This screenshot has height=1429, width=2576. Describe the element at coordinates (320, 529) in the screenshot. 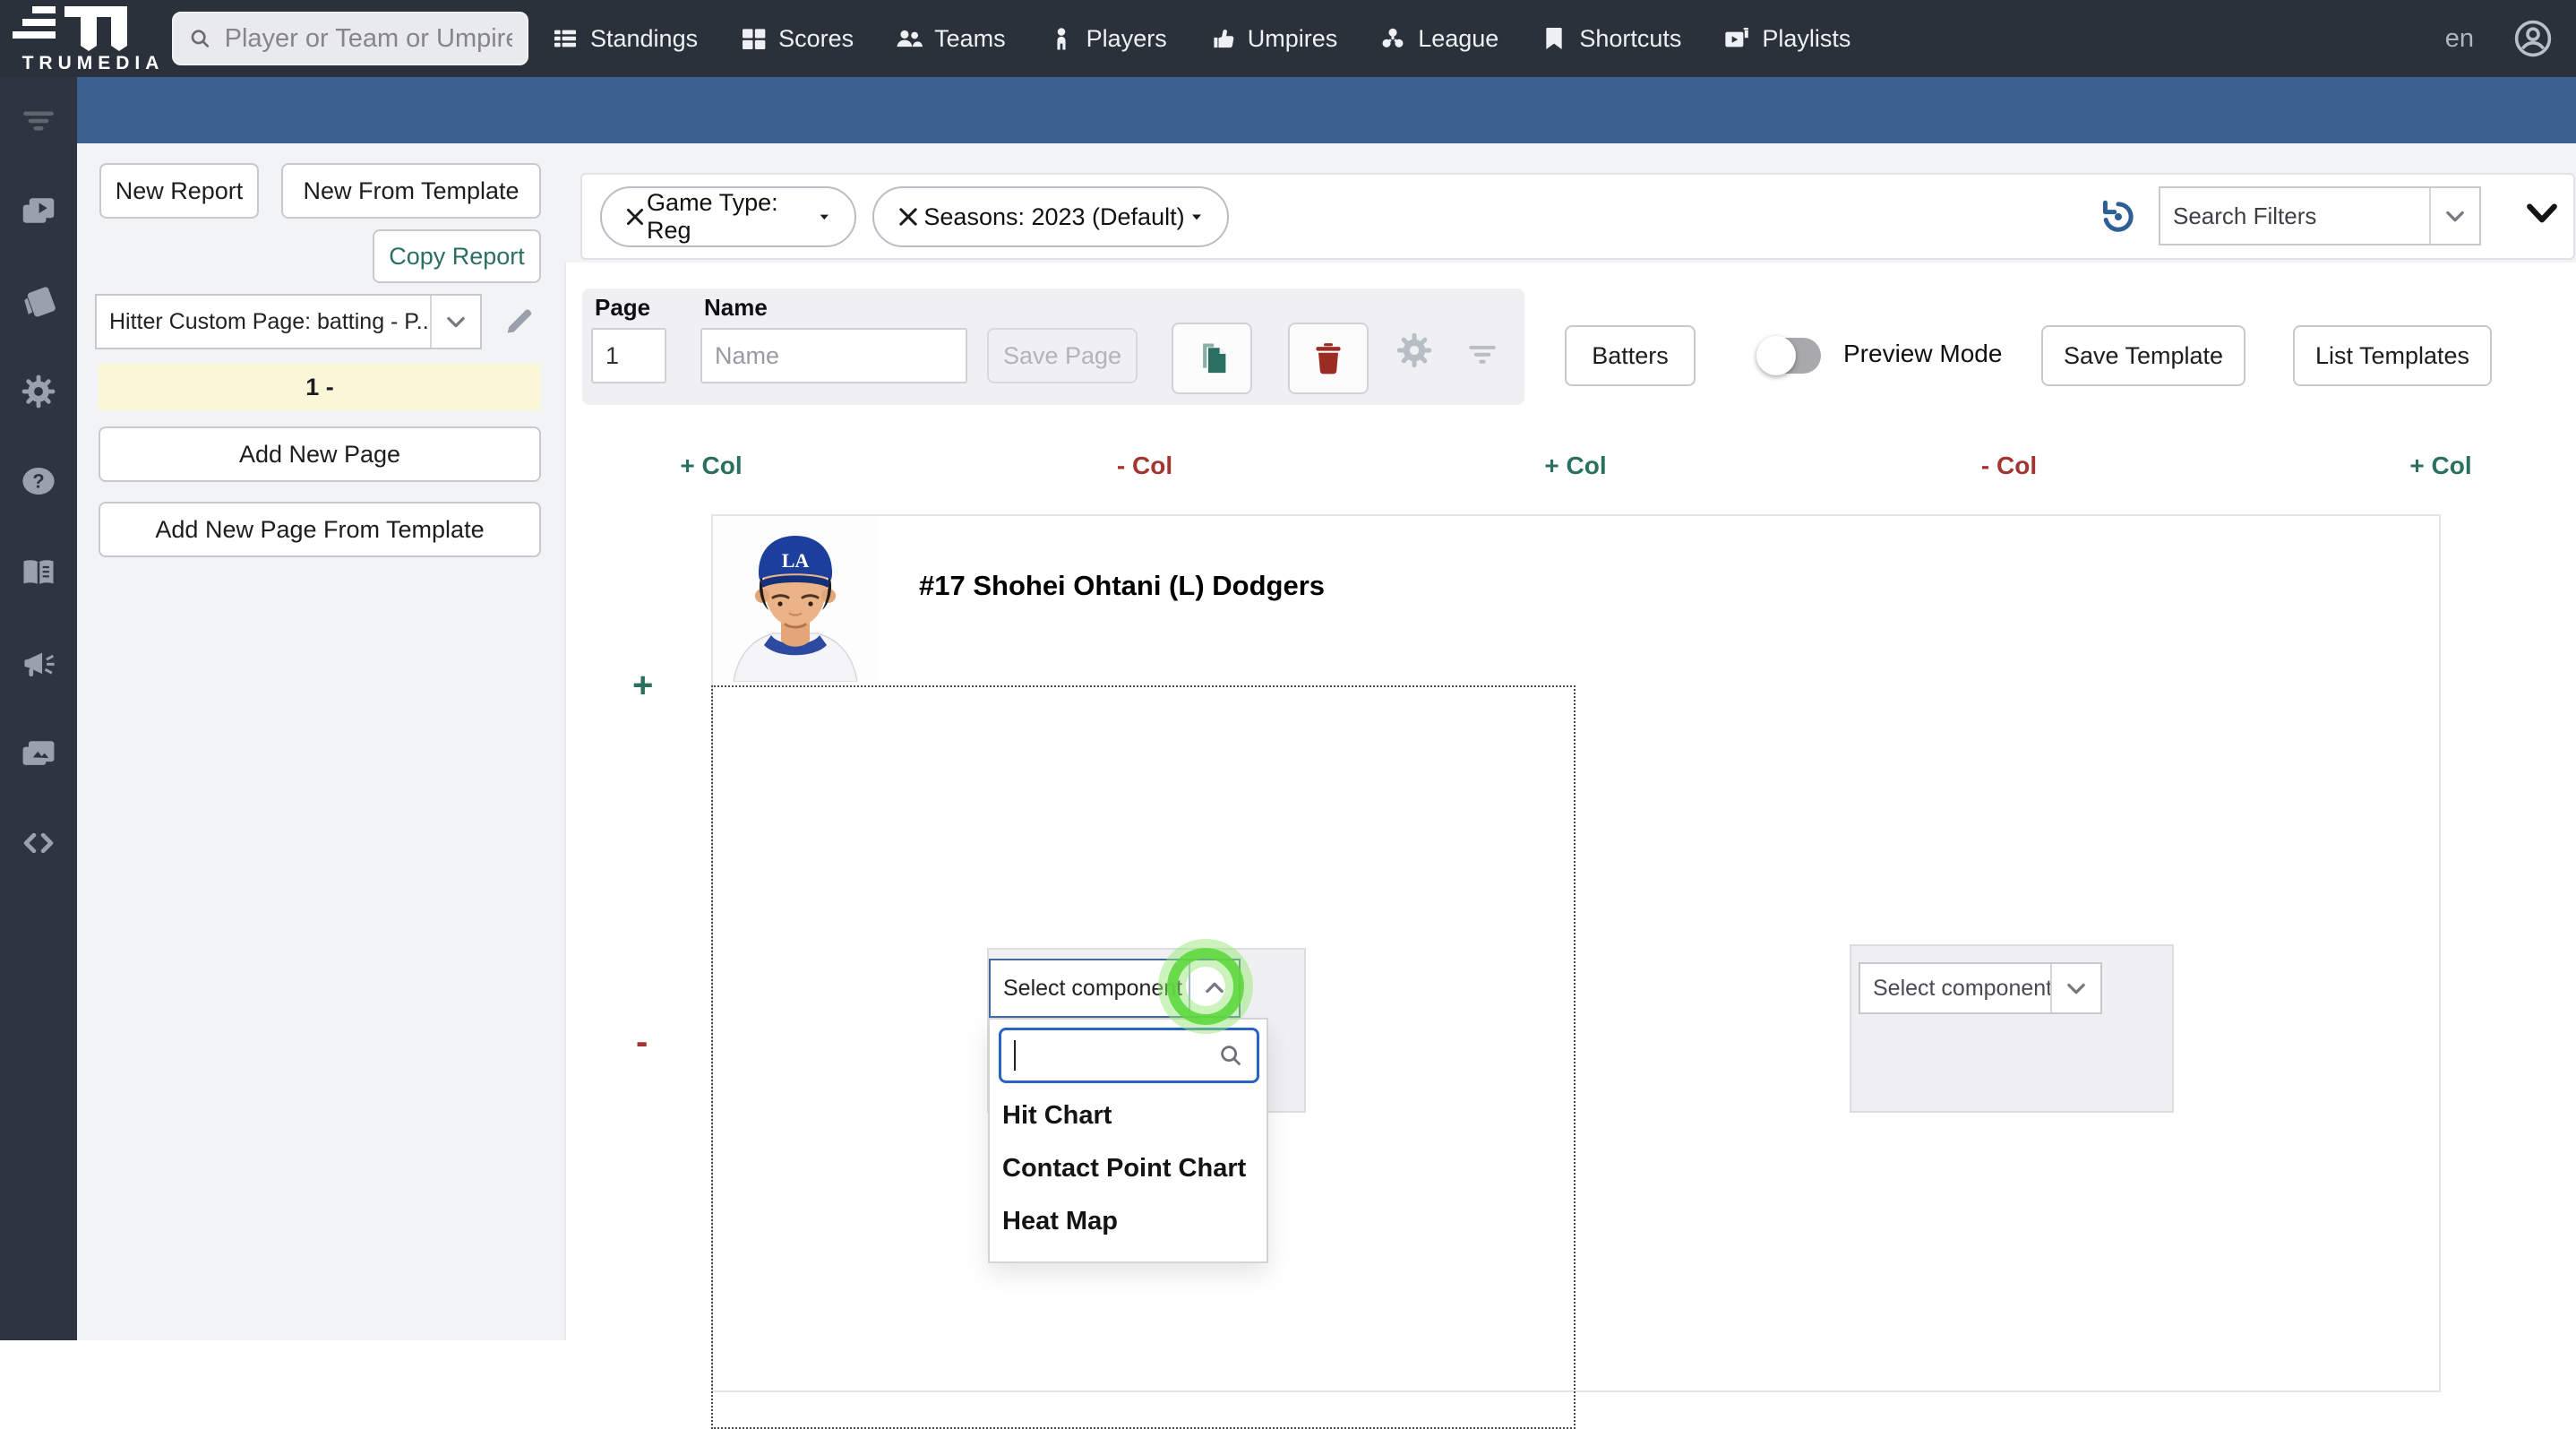

I see `add-new-page-from-template-button: Add New Page From Template` at that location.